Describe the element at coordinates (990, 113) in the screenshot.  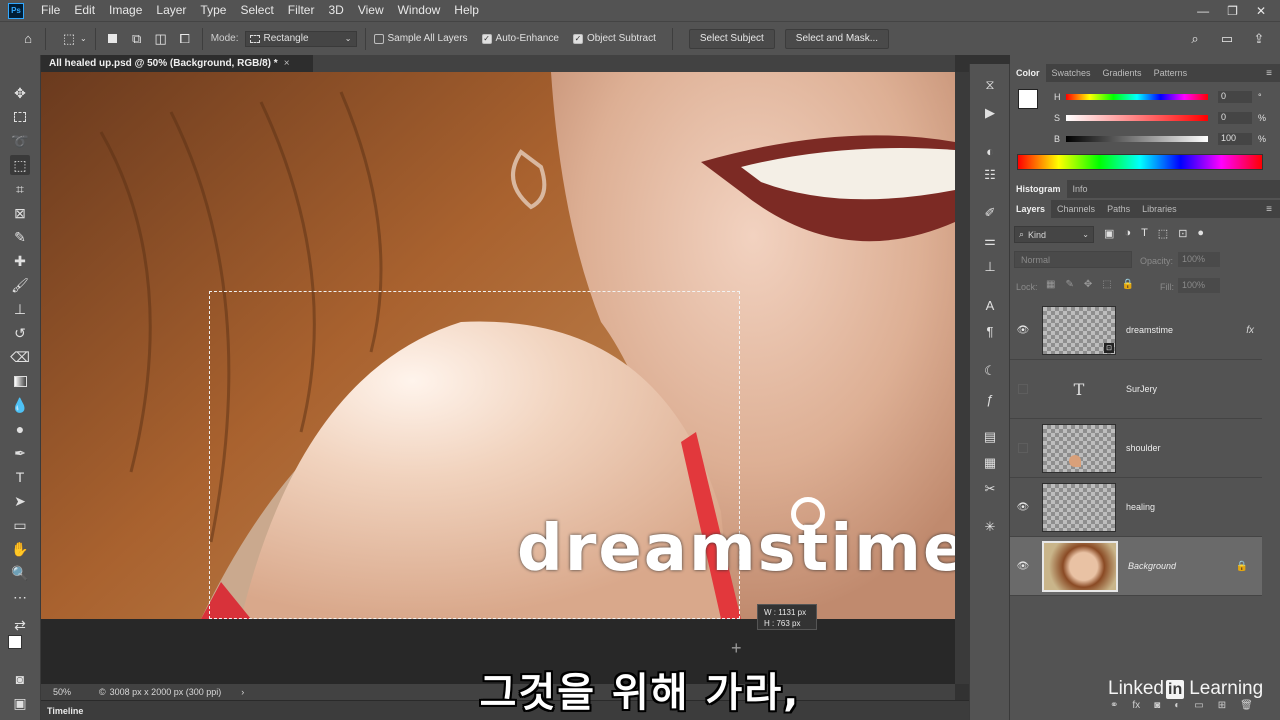
I see `actions-play-icon: ▶` at that location.